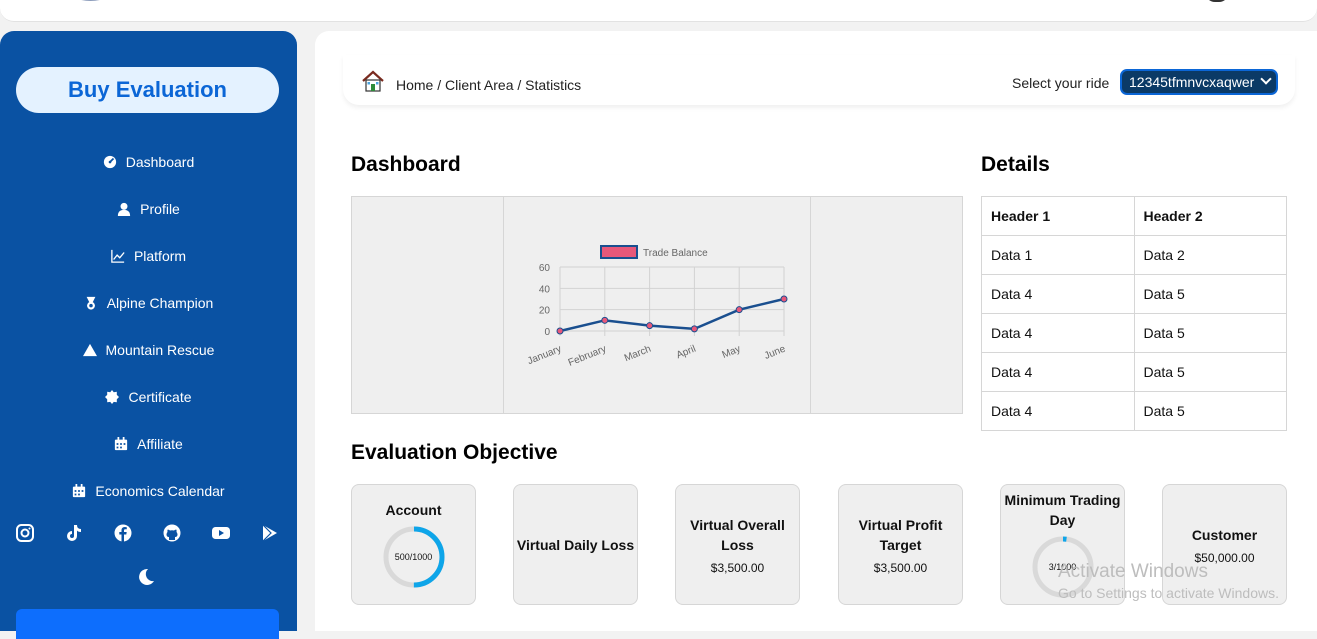 The width and height of the screenshot is (1317, 639). I want to click on youtube-link, so click(220, 533).